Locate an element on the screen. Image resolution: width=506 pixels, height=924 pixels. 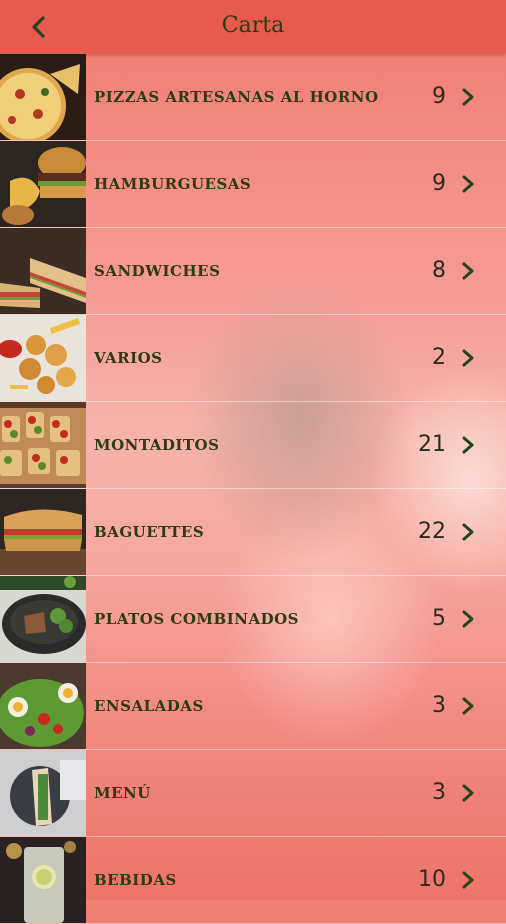
item-count: 2 is located at coordinates (439, 357).